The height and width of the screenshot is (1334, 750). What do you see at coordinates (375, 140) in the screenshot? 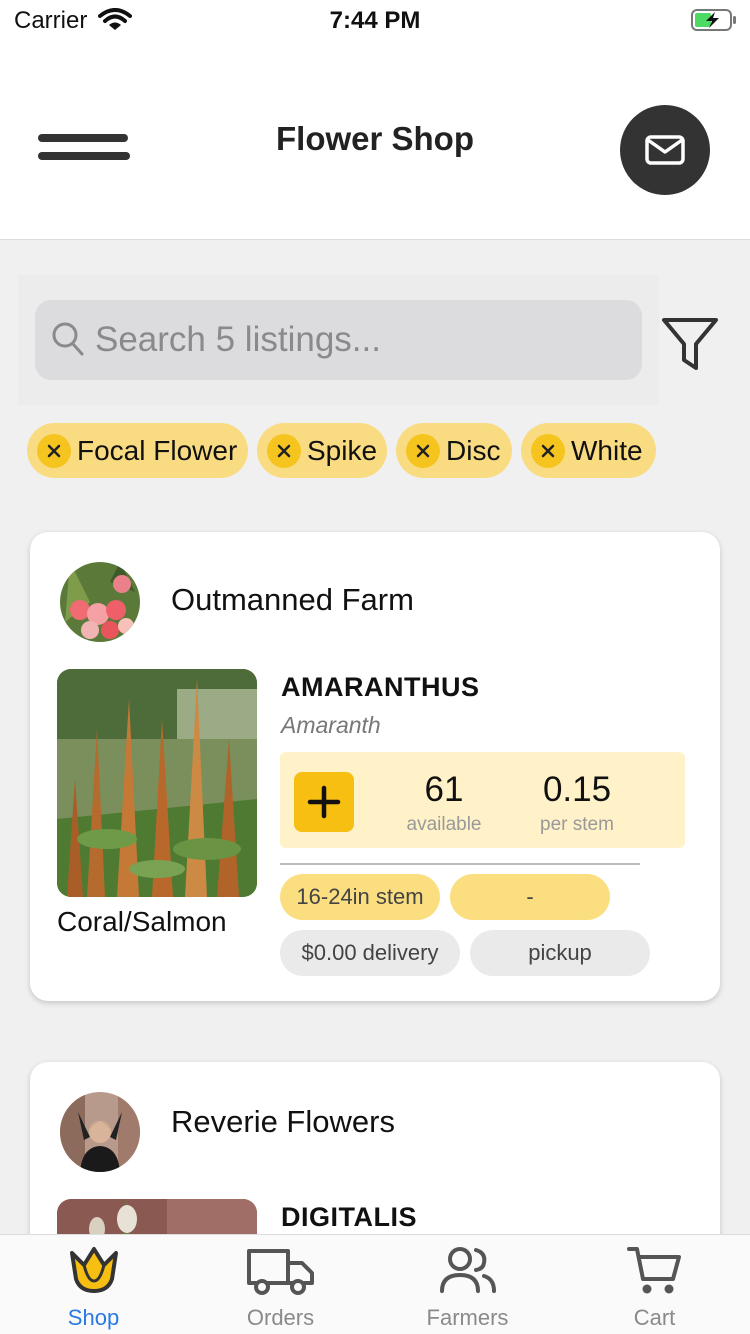
I see `app-header: Flower Shop` at bounding box center [375, 140].